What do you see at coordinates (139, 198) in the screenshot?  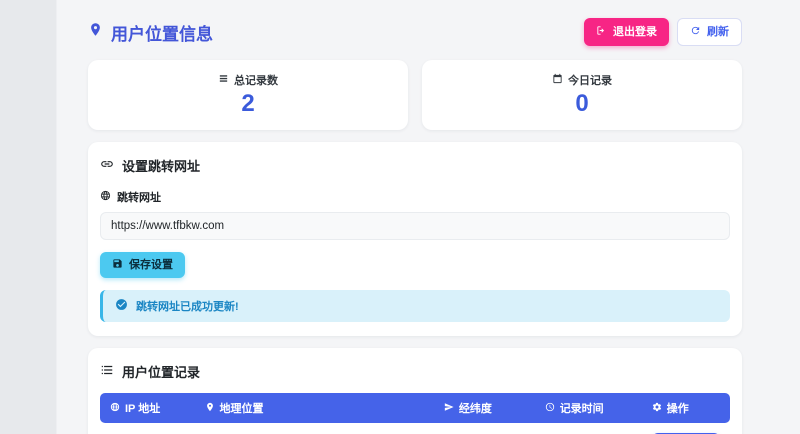 I see `url-field-label: 跳转网址` at bounding box center [139, 198].